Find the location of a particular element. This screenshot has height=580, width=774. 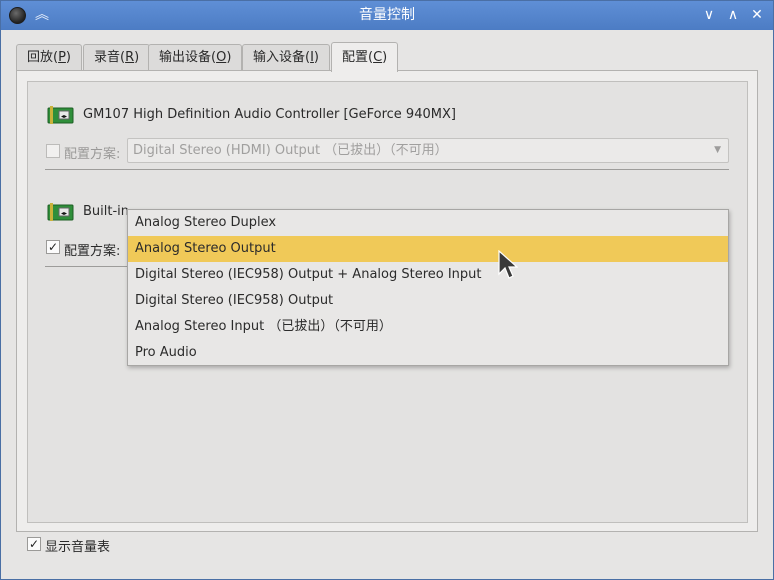

tab-label: 输出设备( is located at coordinates (188, 57).